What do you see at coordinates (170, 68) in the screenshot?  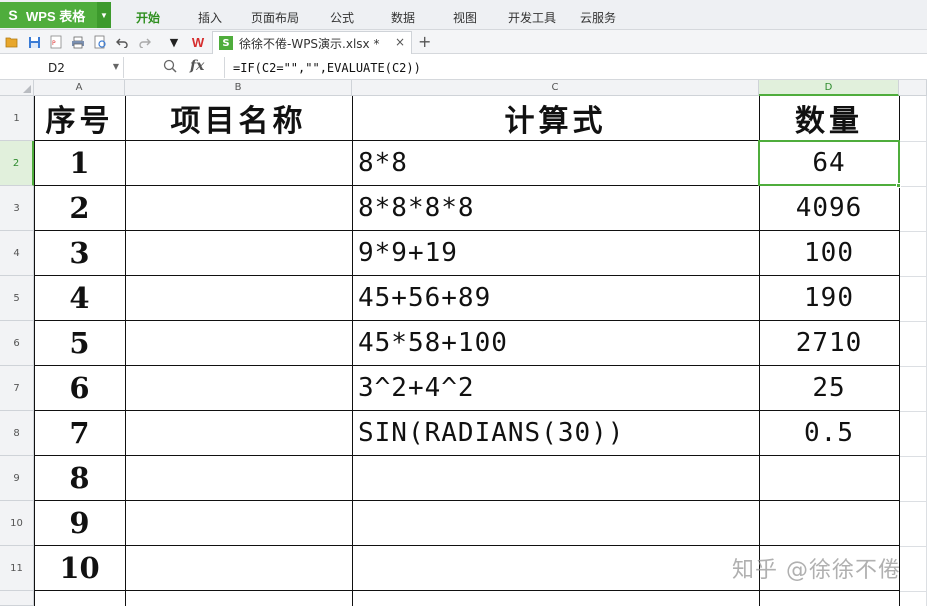 I see `zoom-search-icon` at bounding box center [170, 68].